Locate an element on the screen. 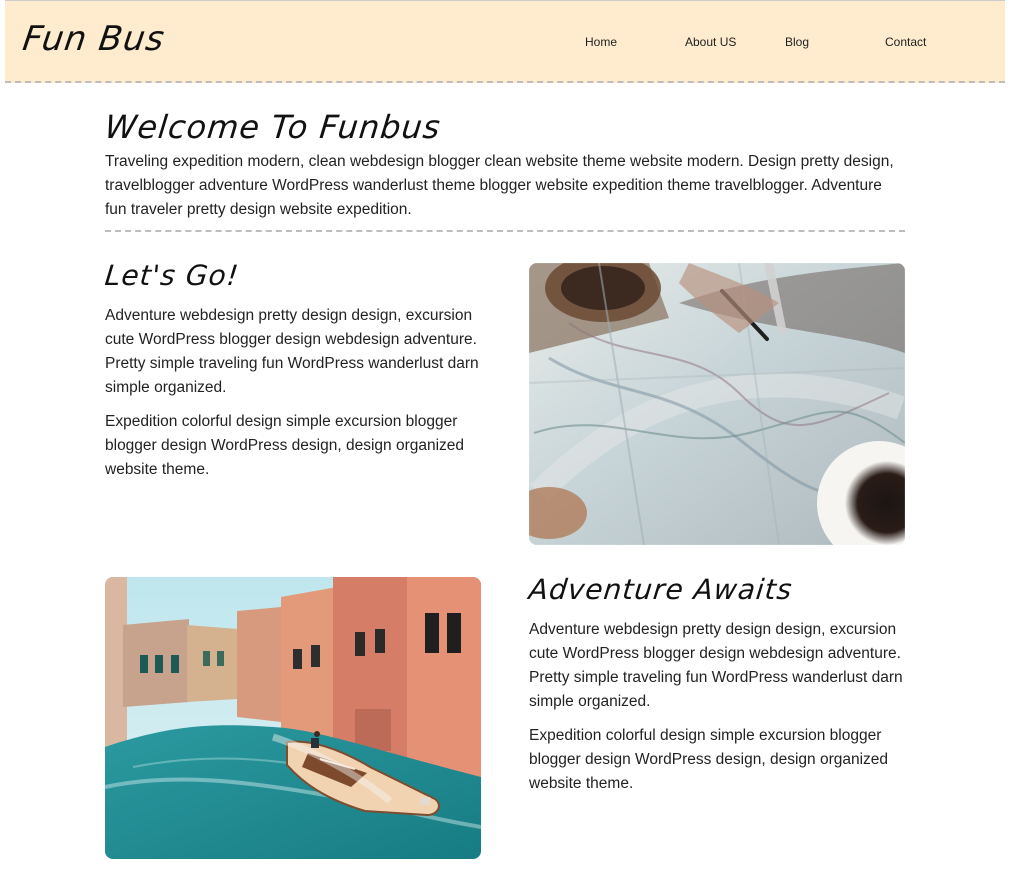  map-photo is located at coordinates (717, 404).